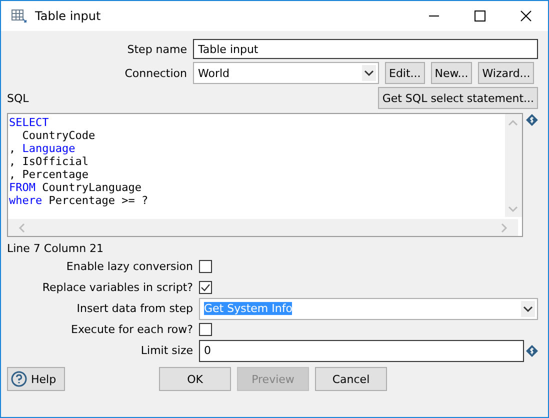  What do you see at coordinates (134, 308) in the screenshot?
I see `field-label: Insert data from step` at bounding box center [134, 308].